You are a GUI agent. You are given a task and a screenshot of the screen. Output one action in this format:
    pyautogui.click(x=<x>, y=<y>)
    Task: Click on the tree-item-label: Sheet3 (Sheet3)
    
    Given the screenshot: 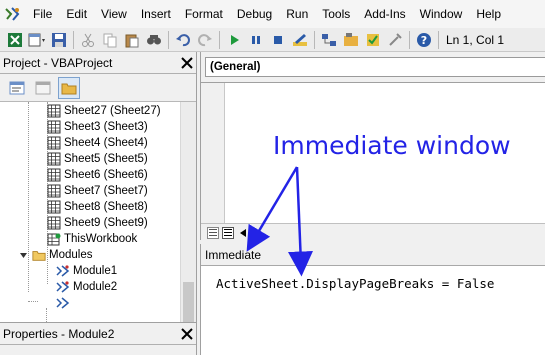 What is the action you would take?
    pyautogui.click(x=106, y=127)
    